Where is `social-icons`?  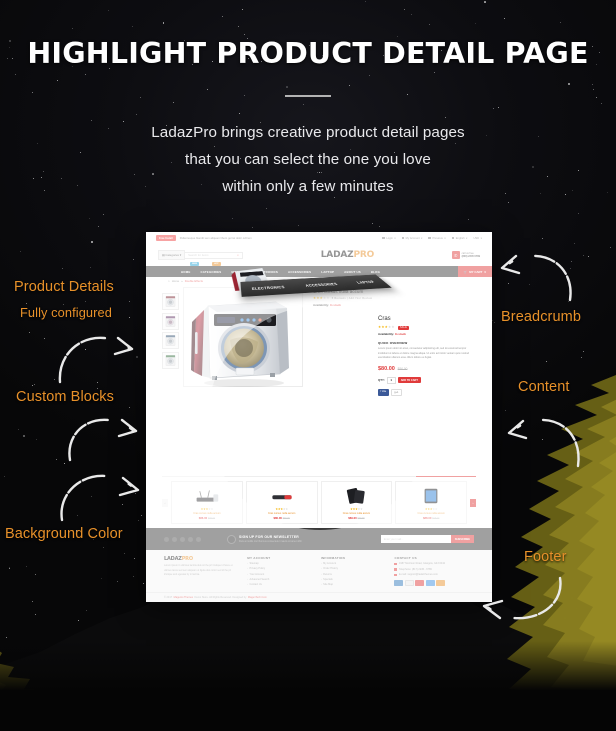 social-icons is located at coordinates (182, 539).